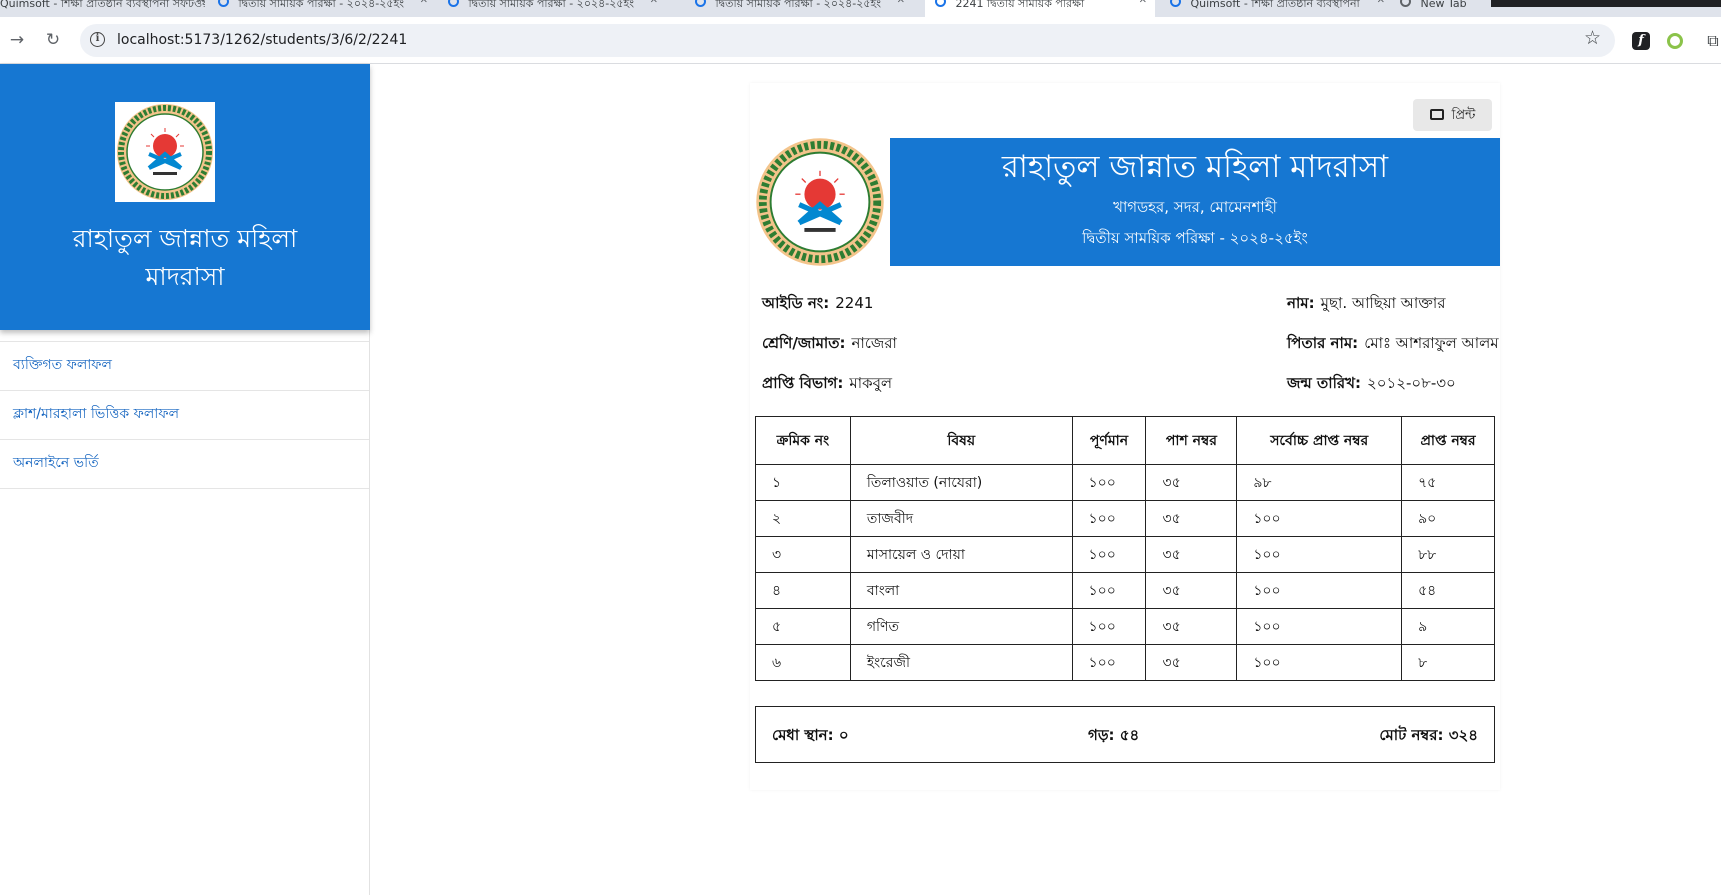 This screenshot has width=1721, height=895. Describe the element at coordinates (1463, 114) in the screenshot. I see `print-label: প্রিন্ট` at that location.